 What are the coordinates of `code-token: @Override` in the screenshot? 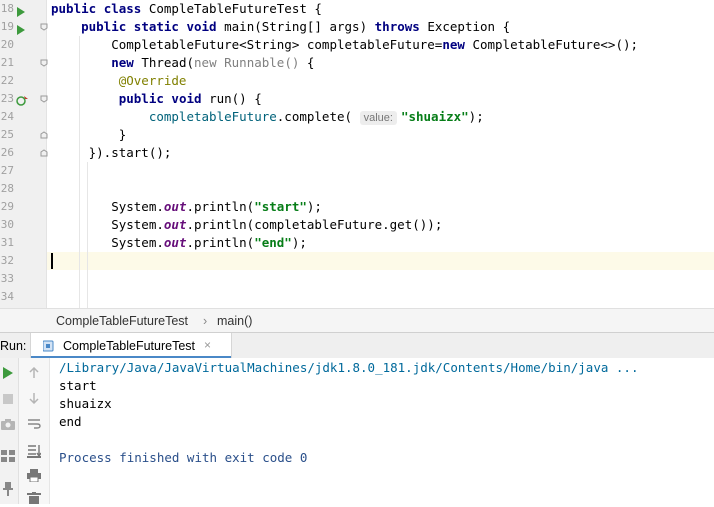 It's located at (119, 80).